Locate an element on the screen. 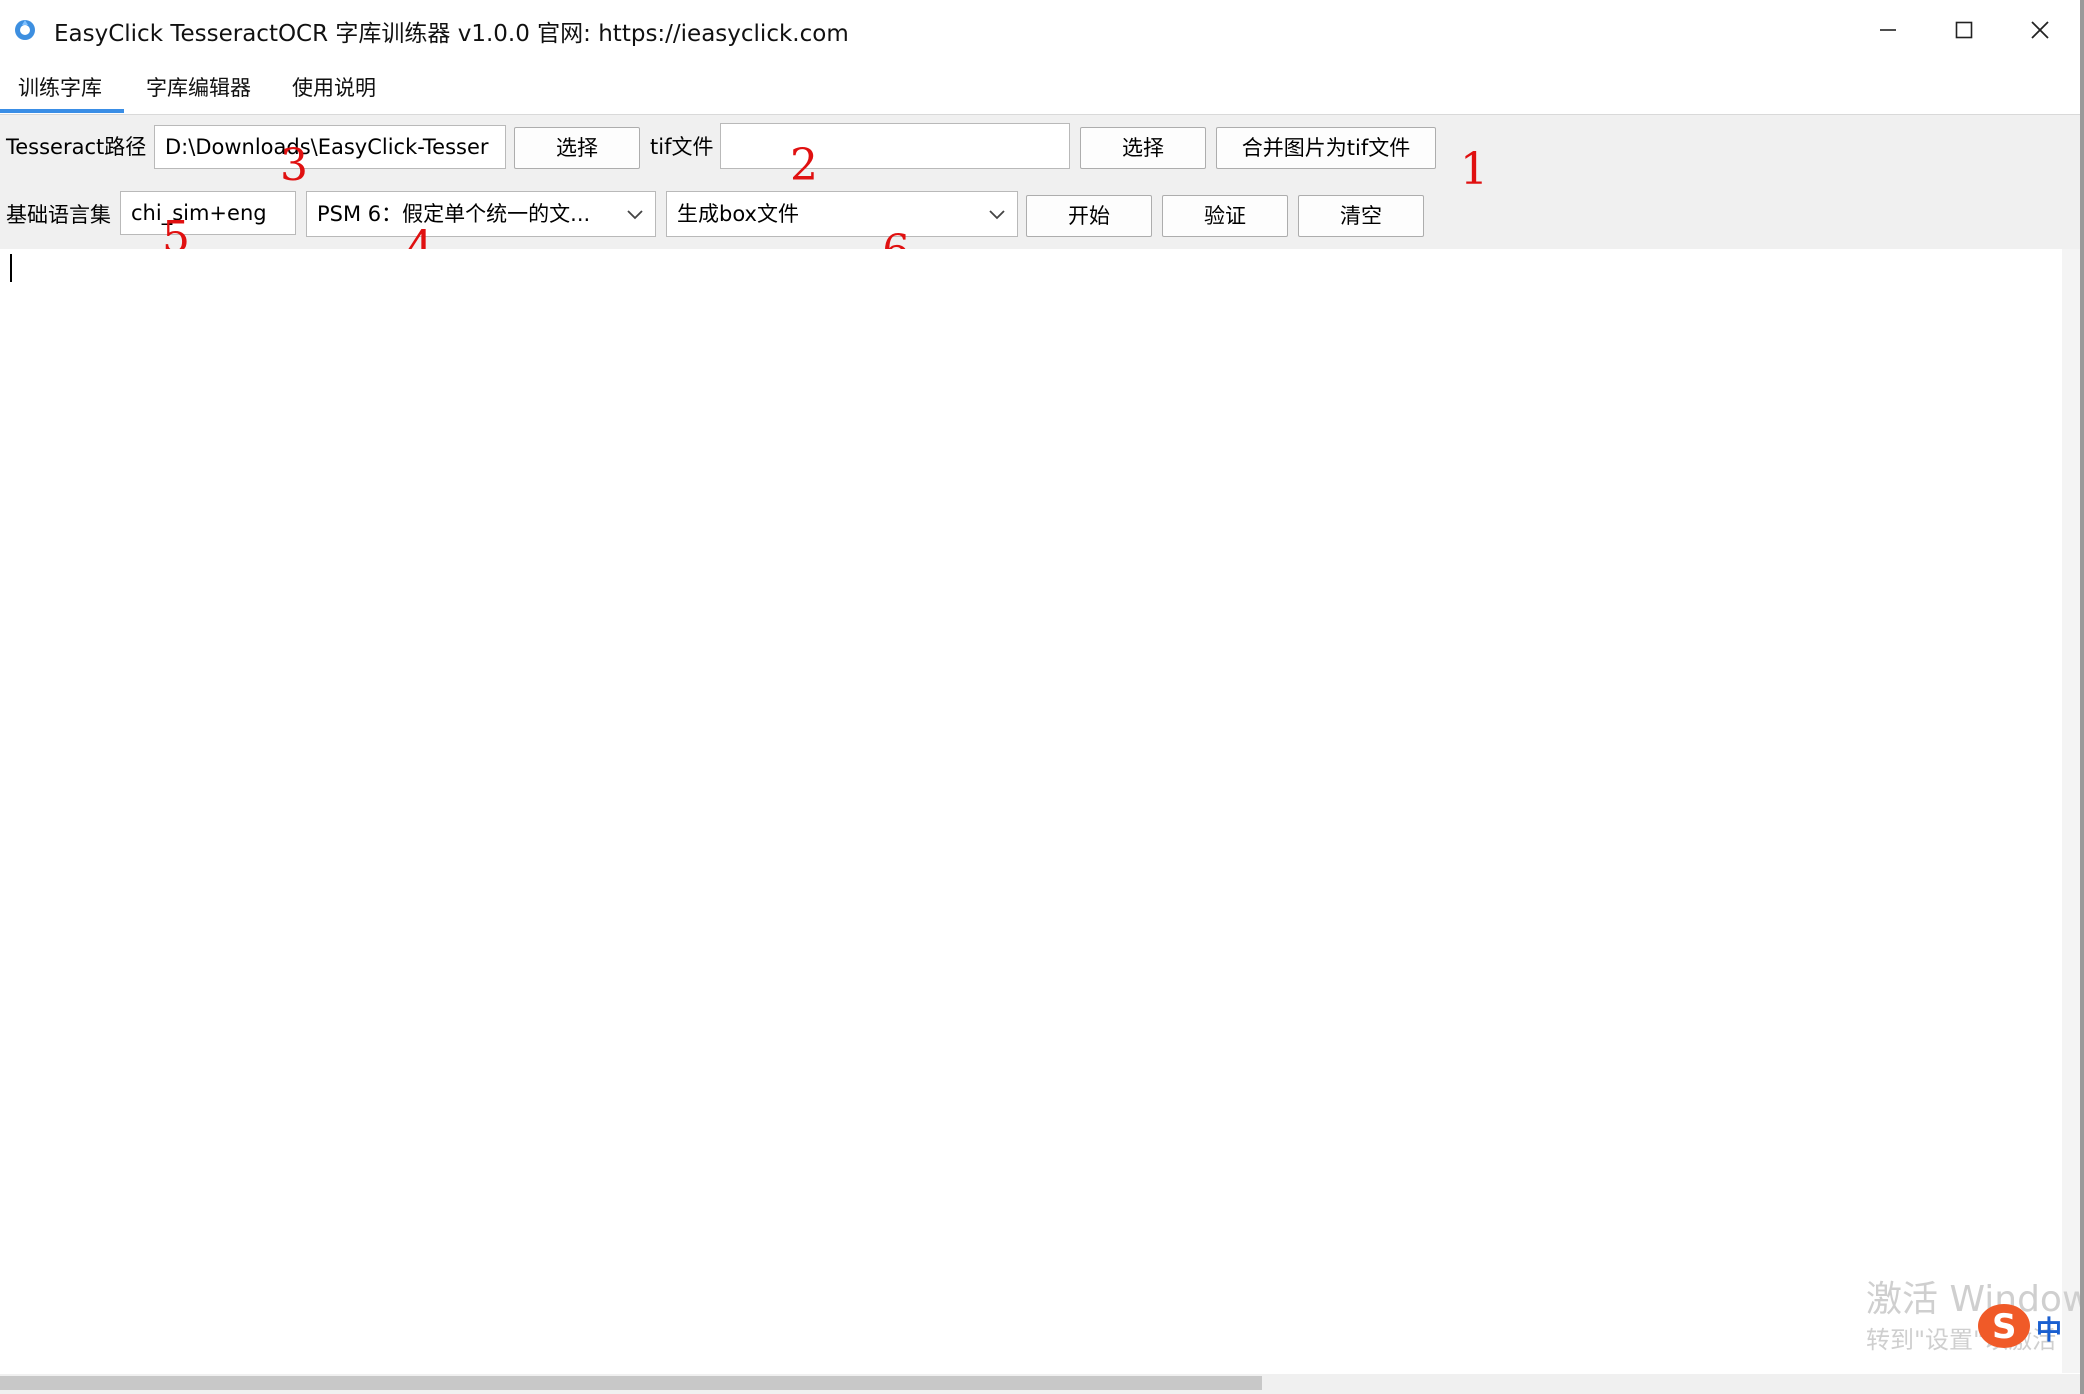  close-icon is located at coordinates (2040, 30).